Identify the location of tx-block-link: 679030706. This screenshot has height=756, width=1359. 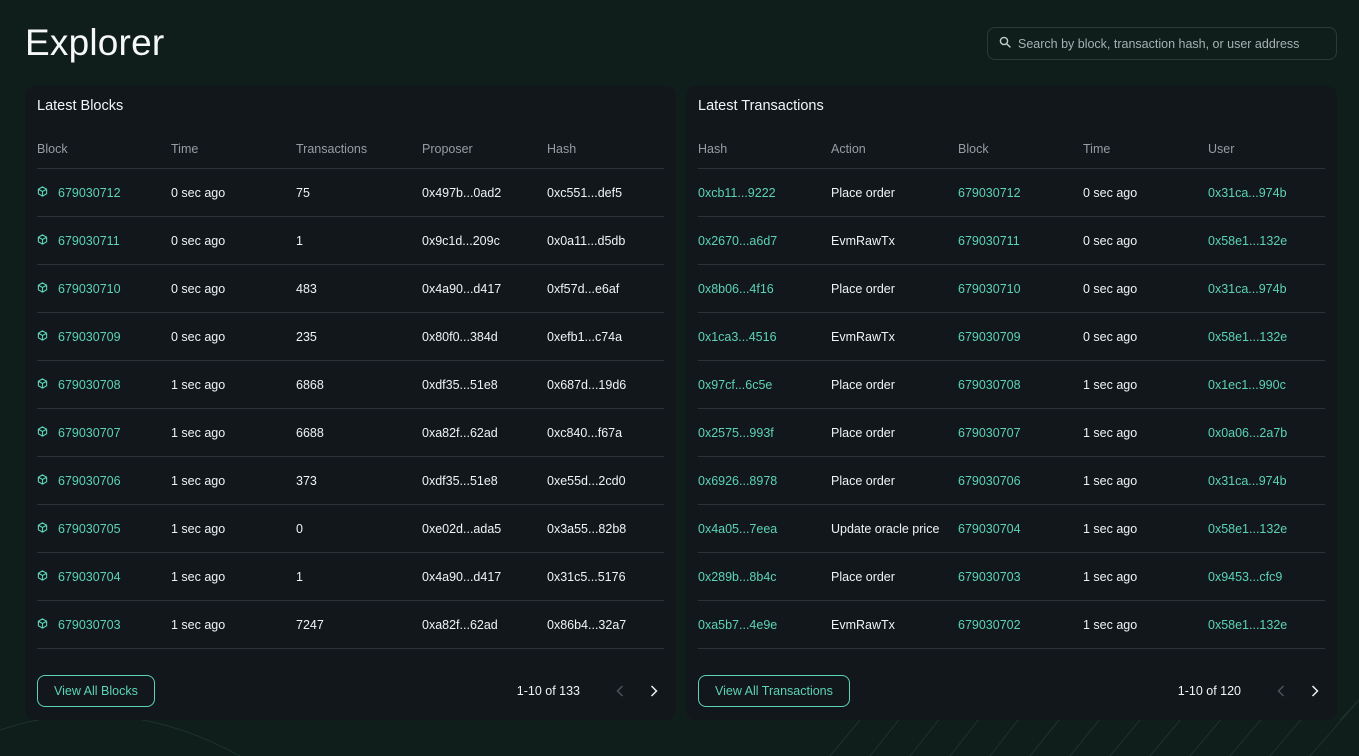
(1020, 481).